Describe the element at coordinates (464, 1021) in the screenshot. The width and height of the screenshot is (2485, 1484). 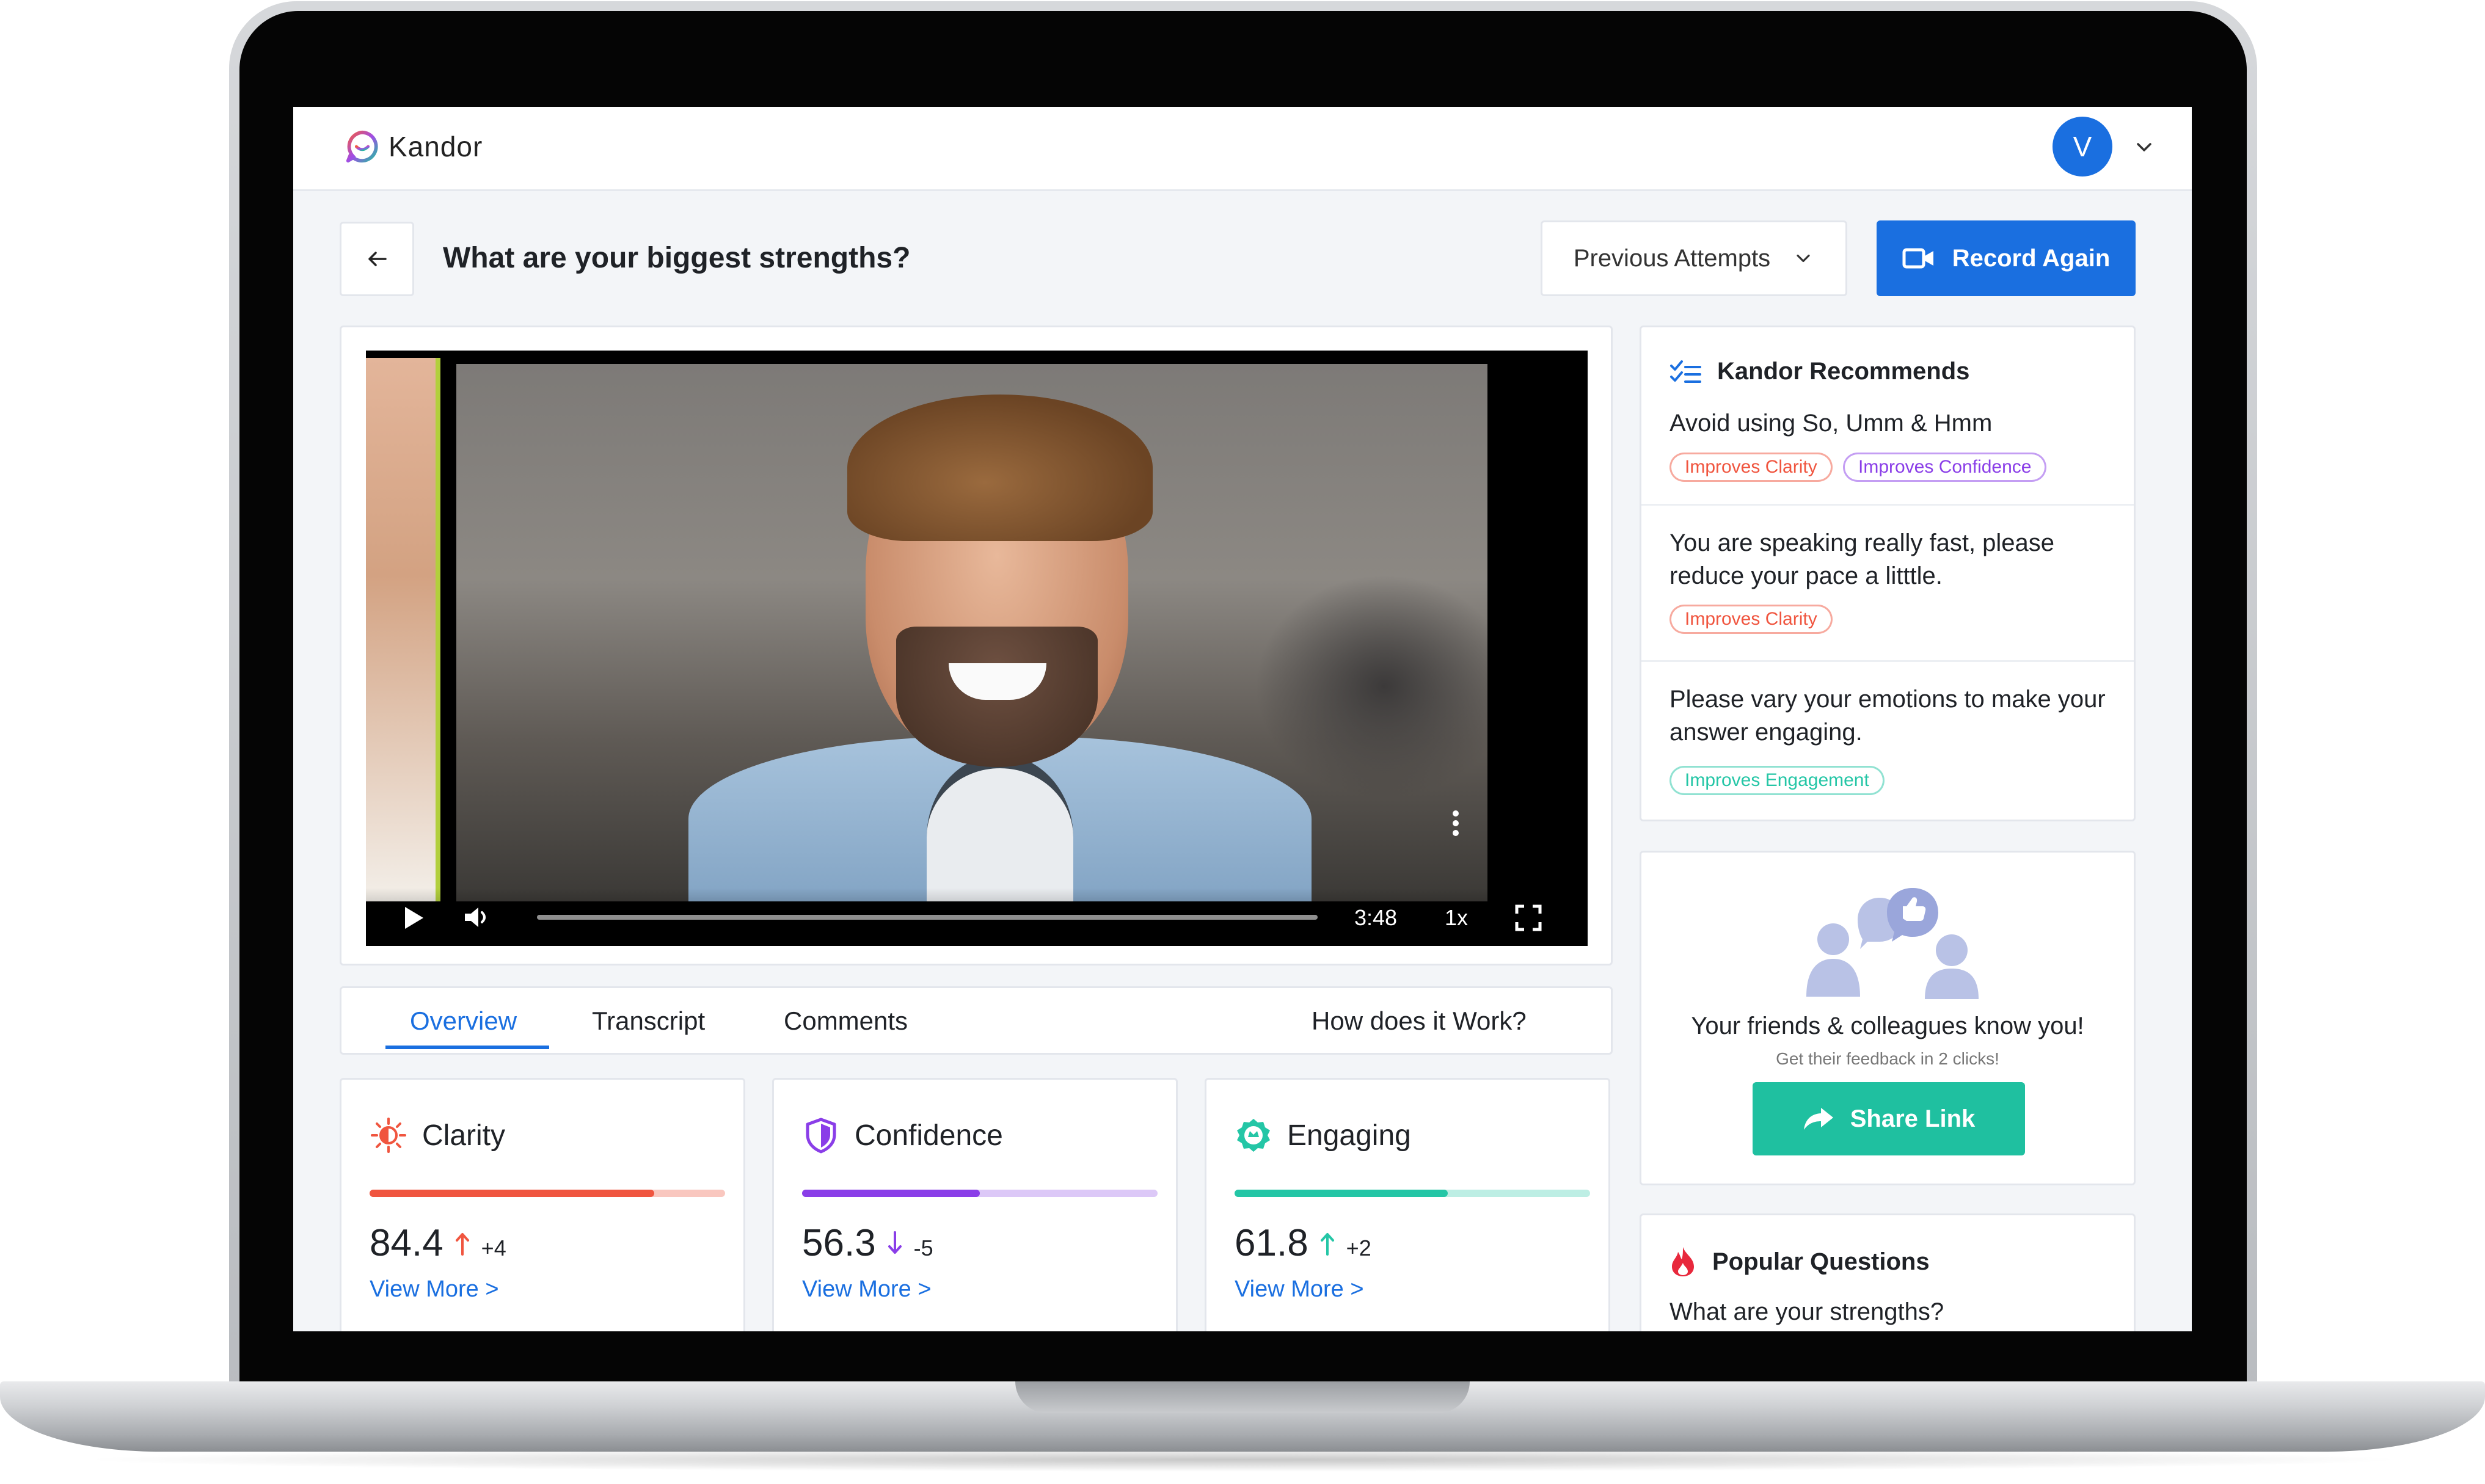
I see `tab-overview: Overview` at that location.